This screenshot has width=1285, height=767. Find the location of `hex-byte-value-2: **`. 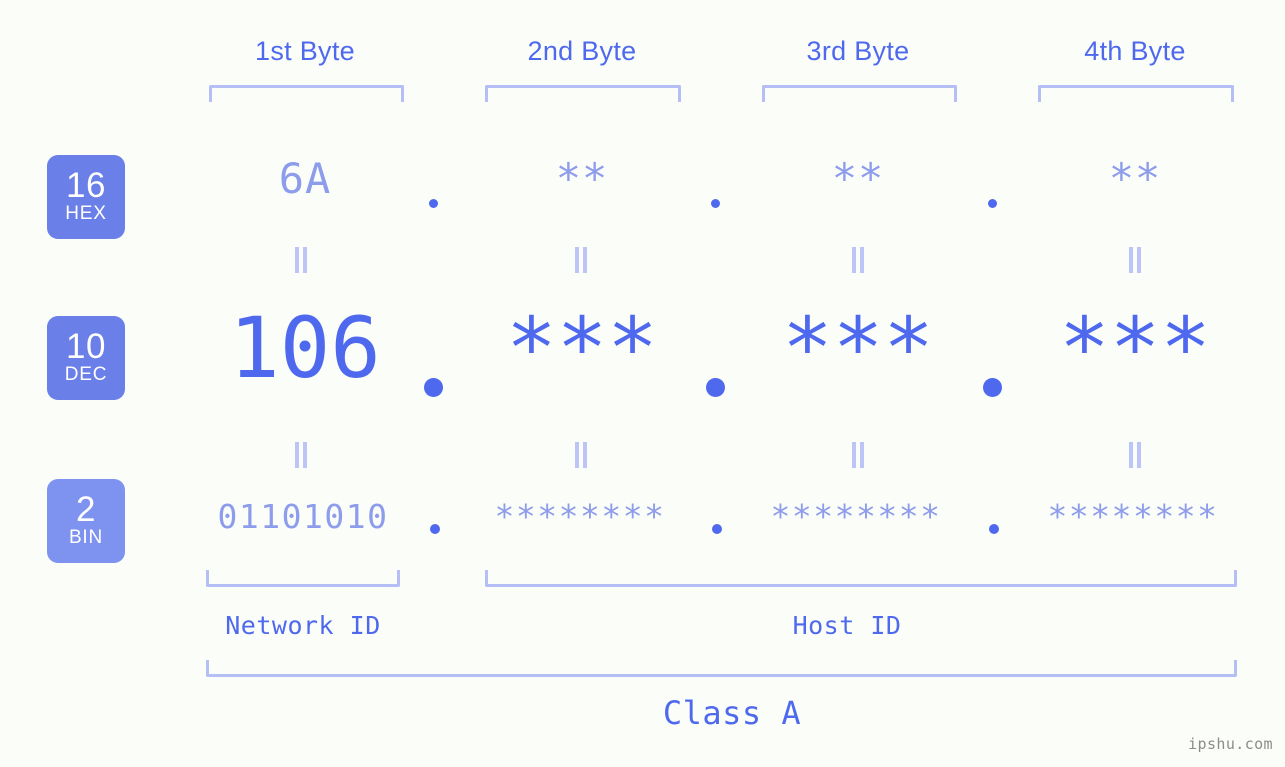

hex-byte-value-2: ** is located at coordinates (582, 178).